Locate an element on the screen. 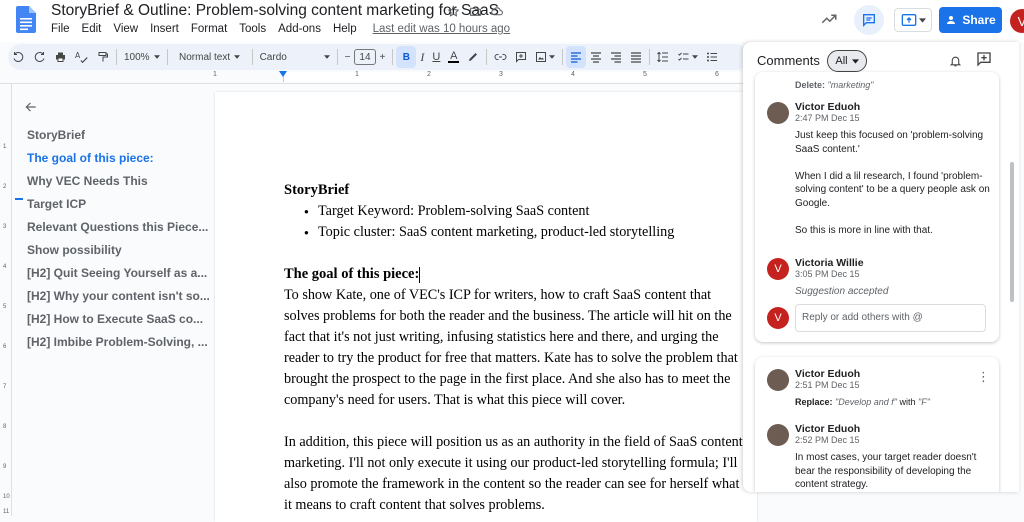  redo-icon is located at coordinates (39, 57).